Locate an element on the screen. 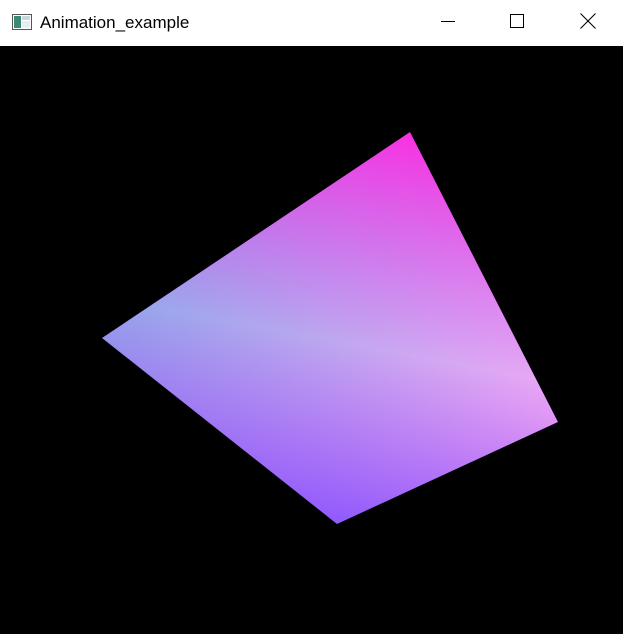 The width and height of the screenshot is (623, 634). close-icon is located at coordinates (588, 23).